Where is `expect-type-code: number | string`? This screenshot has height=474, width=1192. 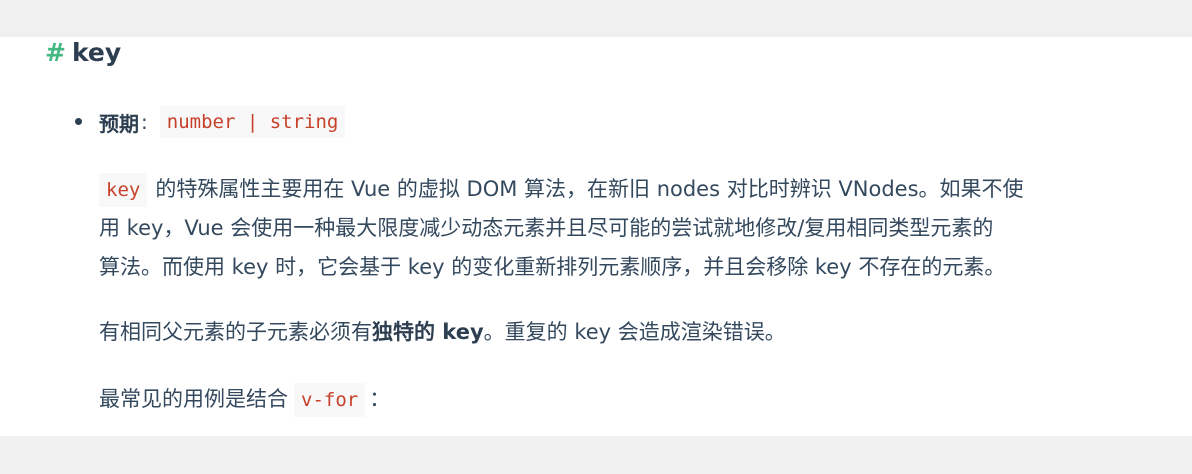 expect-type-code: number | string is located at coordinates (252, 122).